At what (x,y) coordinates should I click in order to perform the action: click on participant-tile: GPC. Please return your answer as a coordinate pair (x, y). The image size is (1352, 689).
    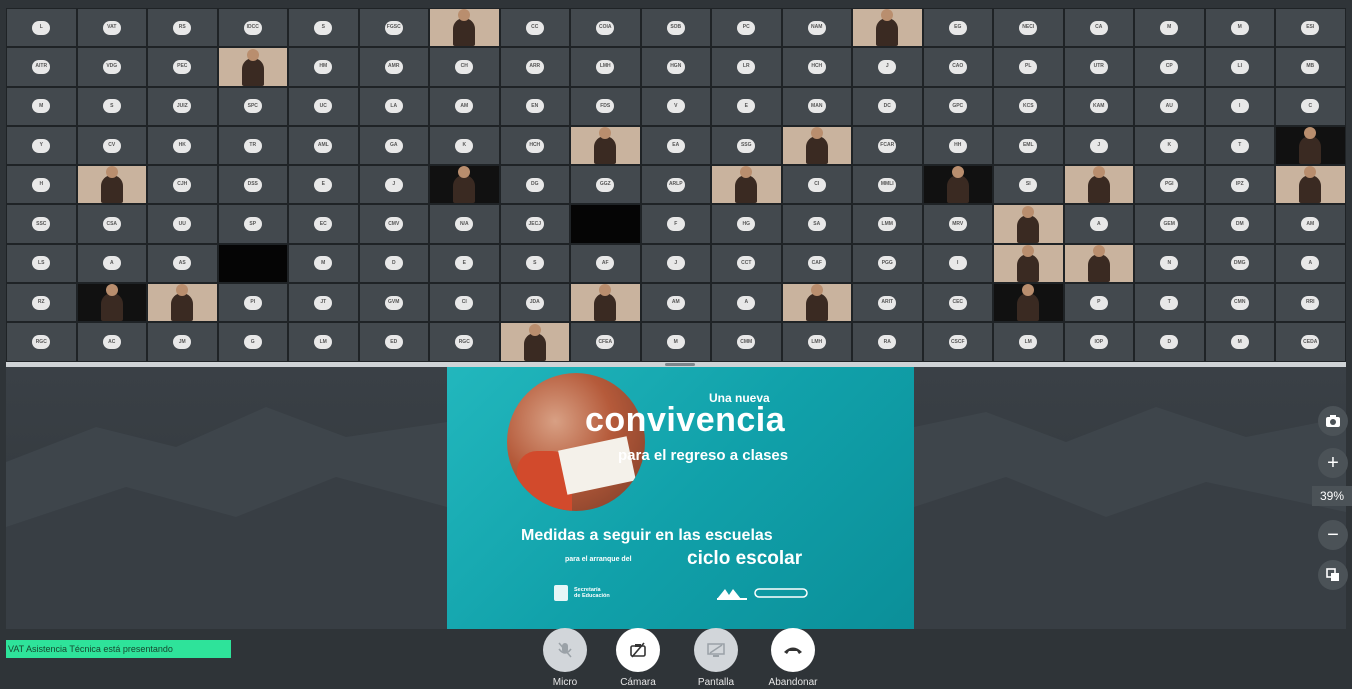
    Looking at the image, I should click on (957, 106).